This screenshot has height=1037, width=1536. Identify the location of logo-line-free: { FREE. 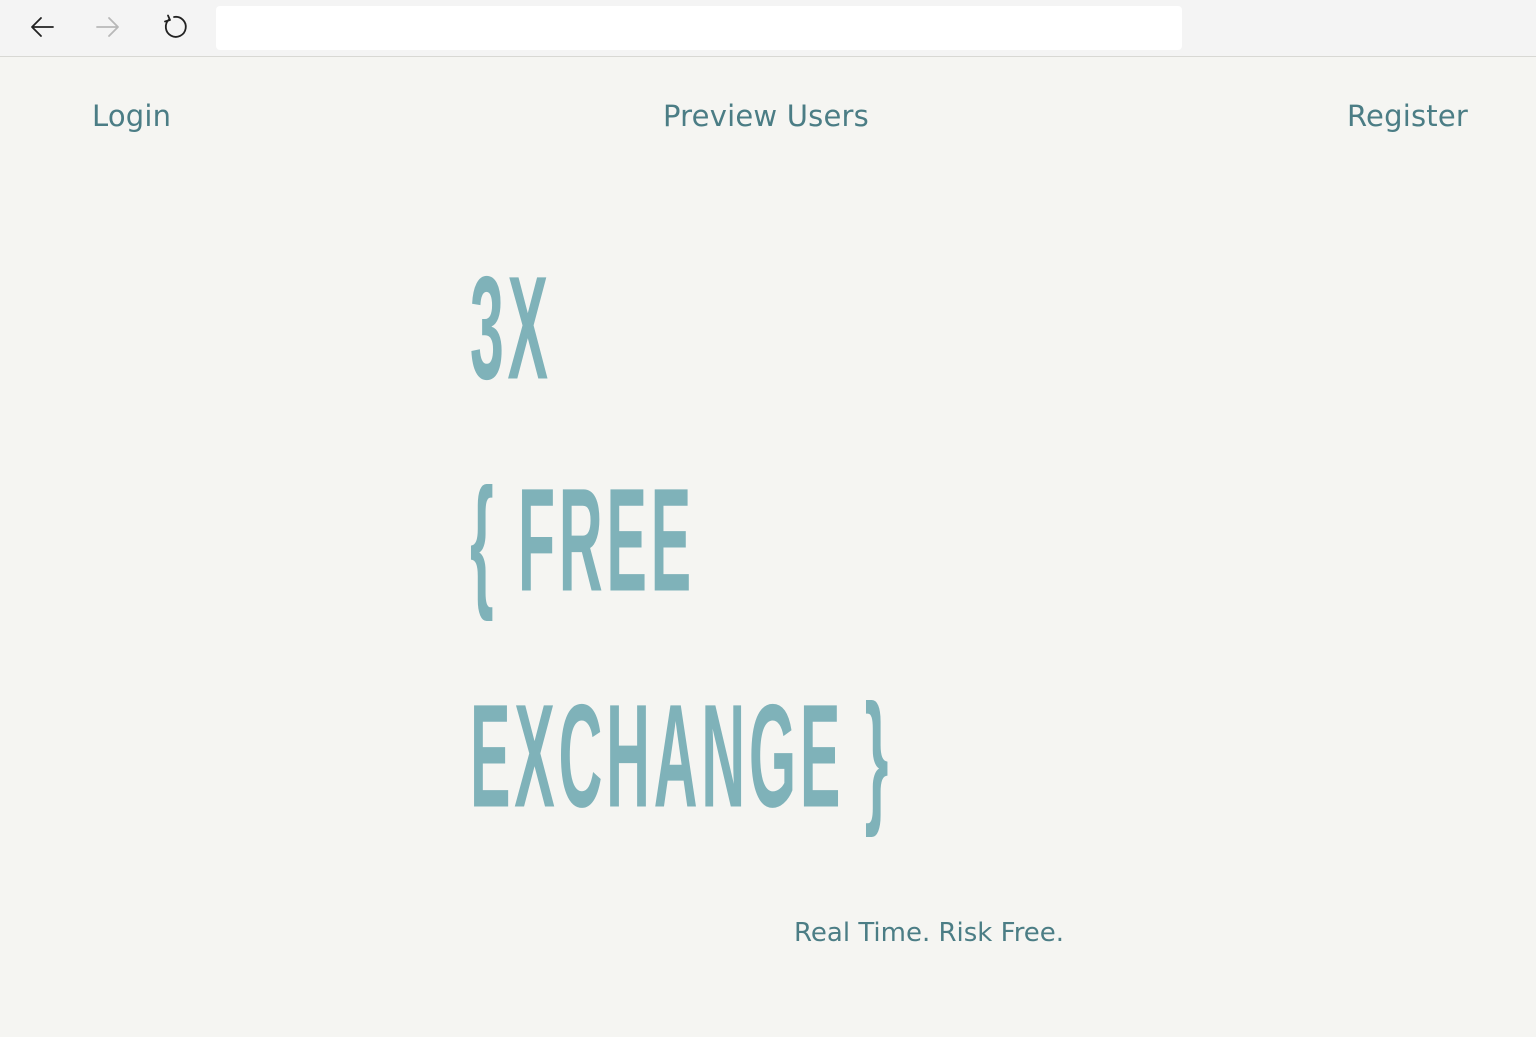
(582, 539).